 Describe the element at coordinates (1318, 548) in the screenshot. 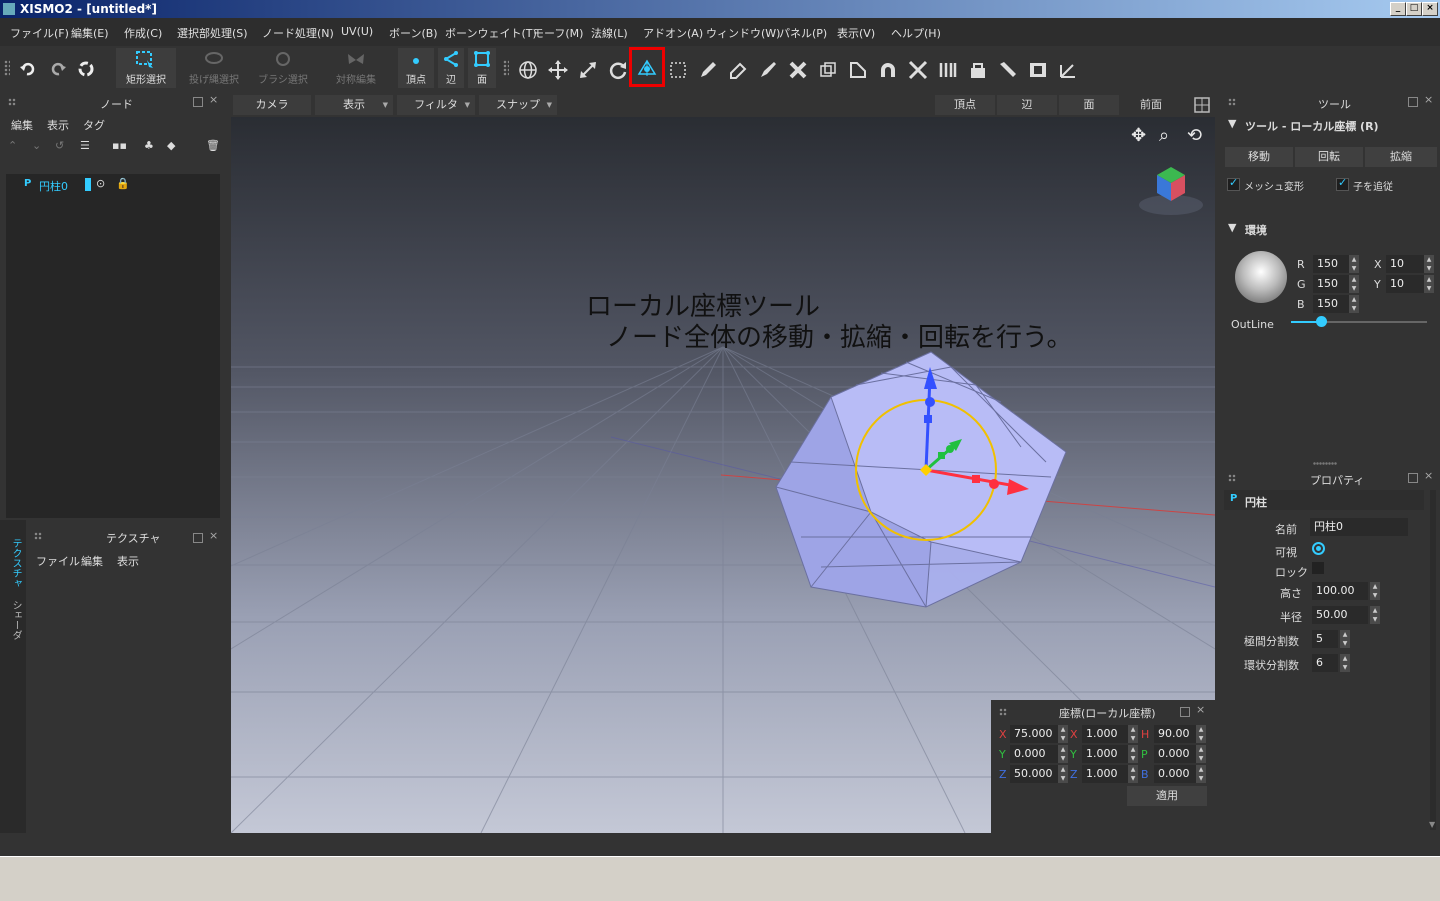

I see `visible-toggle` at that location.